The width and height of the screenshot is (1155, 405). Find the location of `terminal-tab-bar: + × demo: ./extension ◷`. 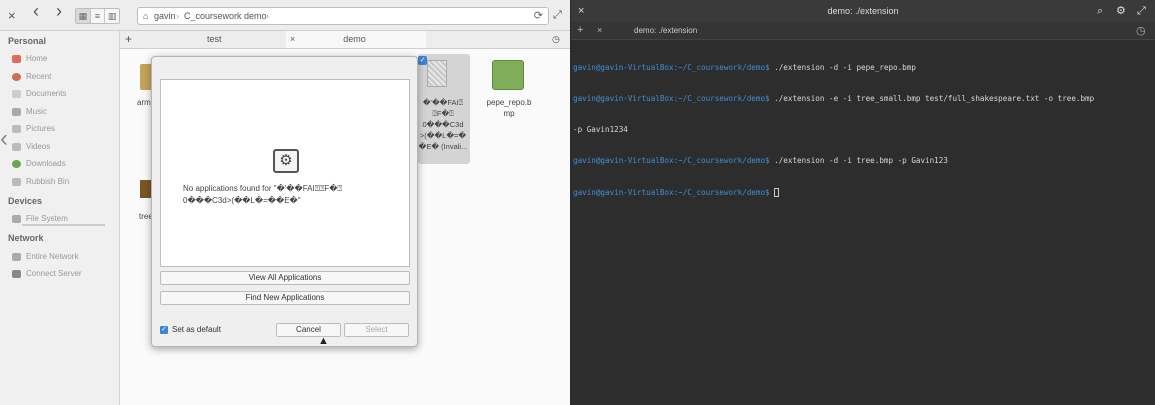

terminal-tab-bar: + × demo: ./extension ◷ is located at coordinates (863, 31).